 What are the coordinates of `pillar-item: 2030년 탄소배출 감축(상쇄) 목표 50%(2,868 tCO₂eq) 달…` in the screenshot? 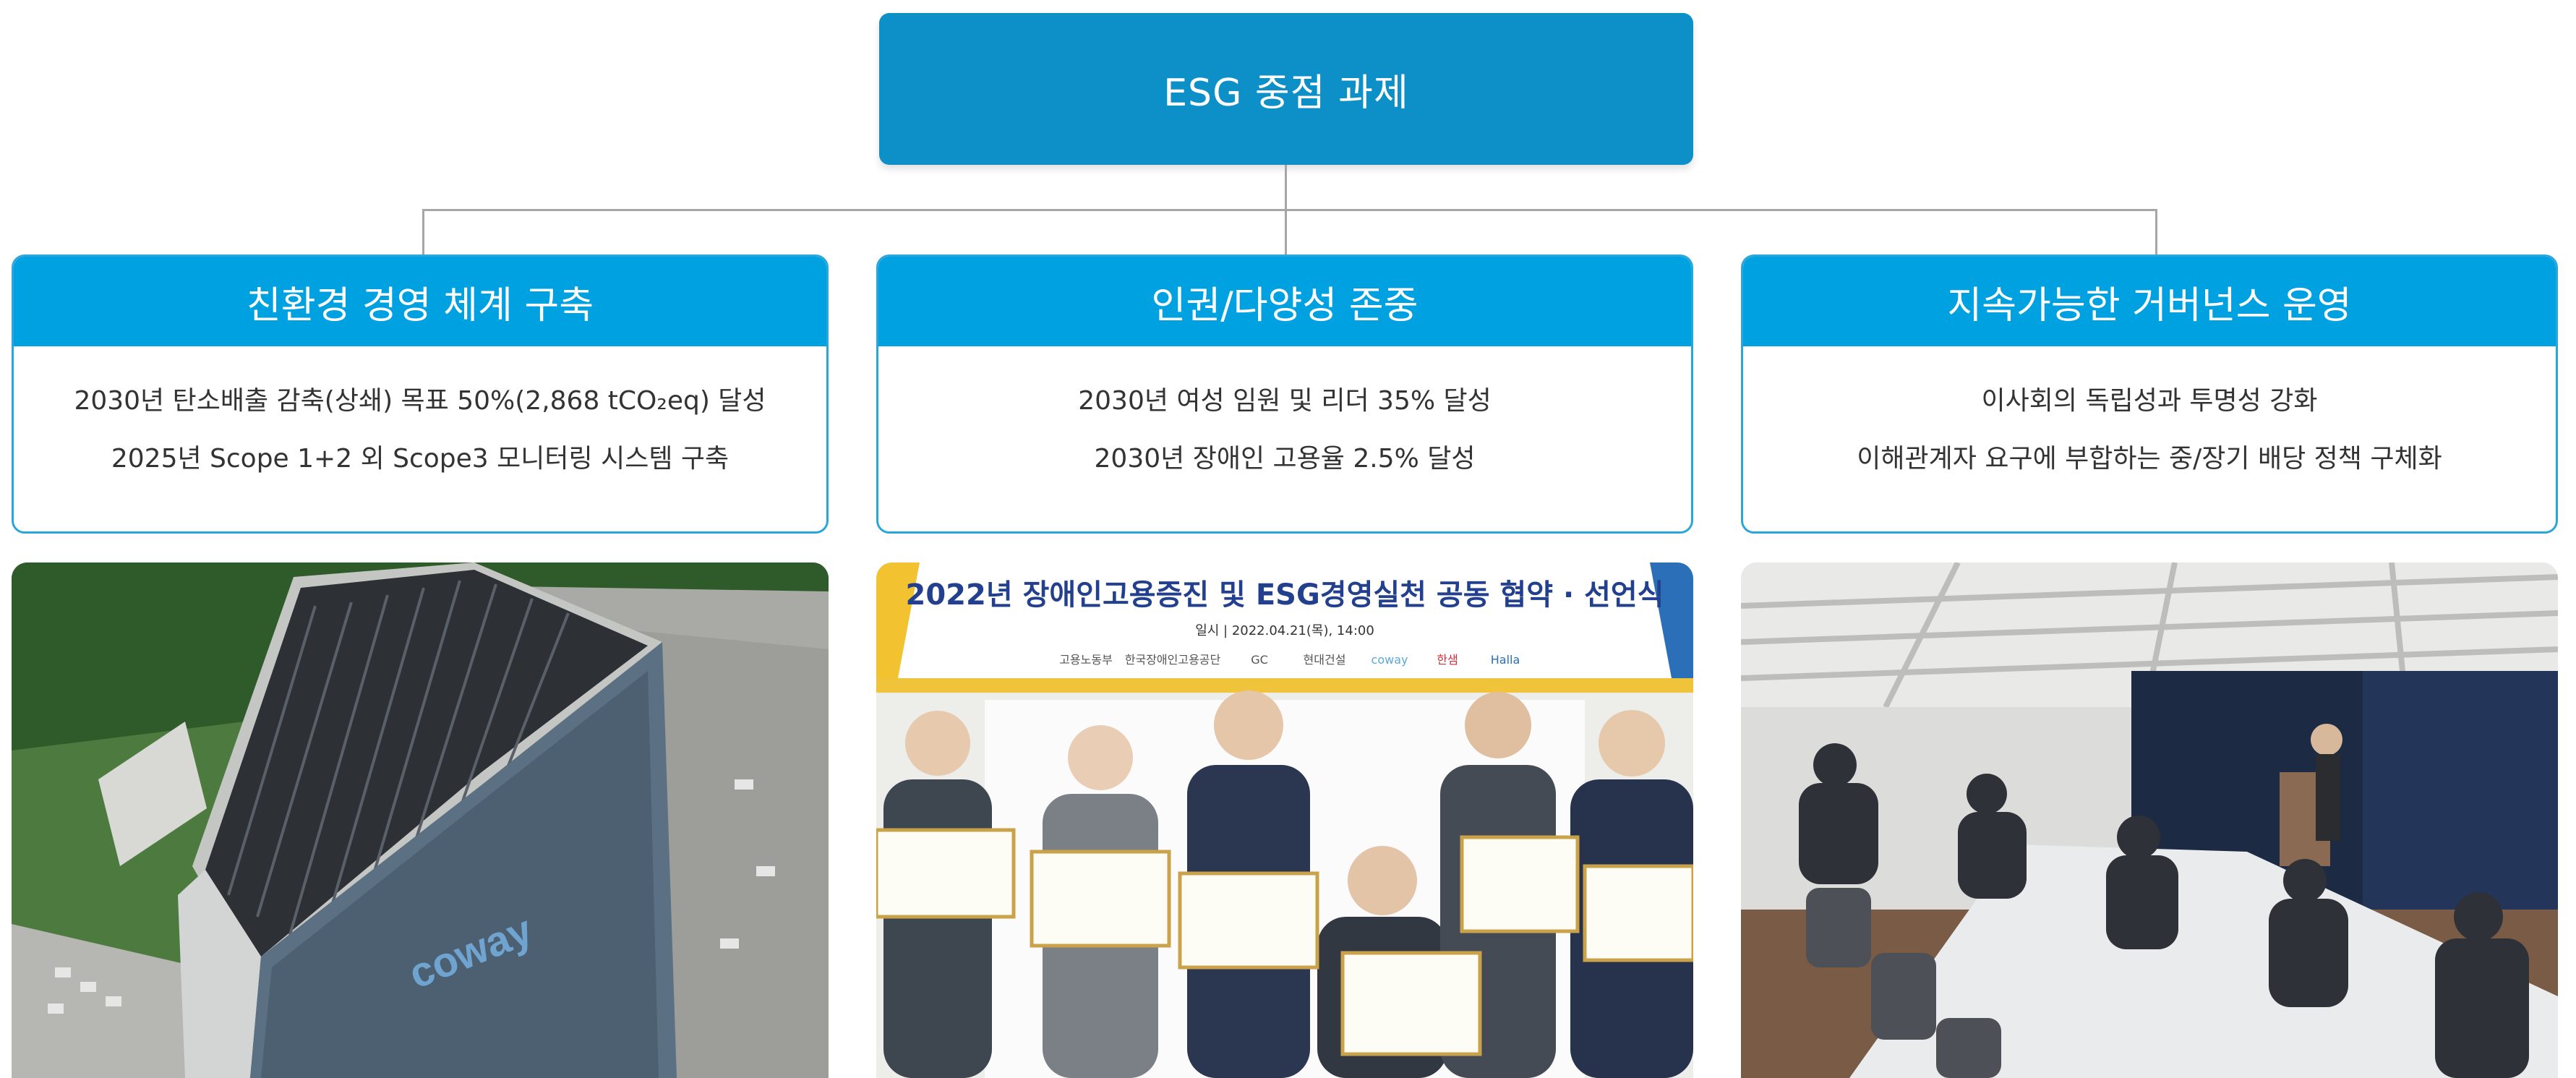 It's located at (420, 401).